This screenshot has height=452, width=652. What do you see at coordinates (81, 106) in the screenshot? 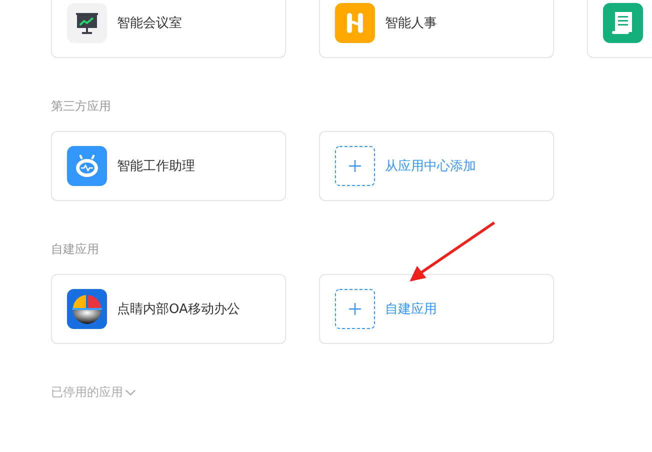
I see `section-title: 第三方应用` at bounding box center [81, 106].